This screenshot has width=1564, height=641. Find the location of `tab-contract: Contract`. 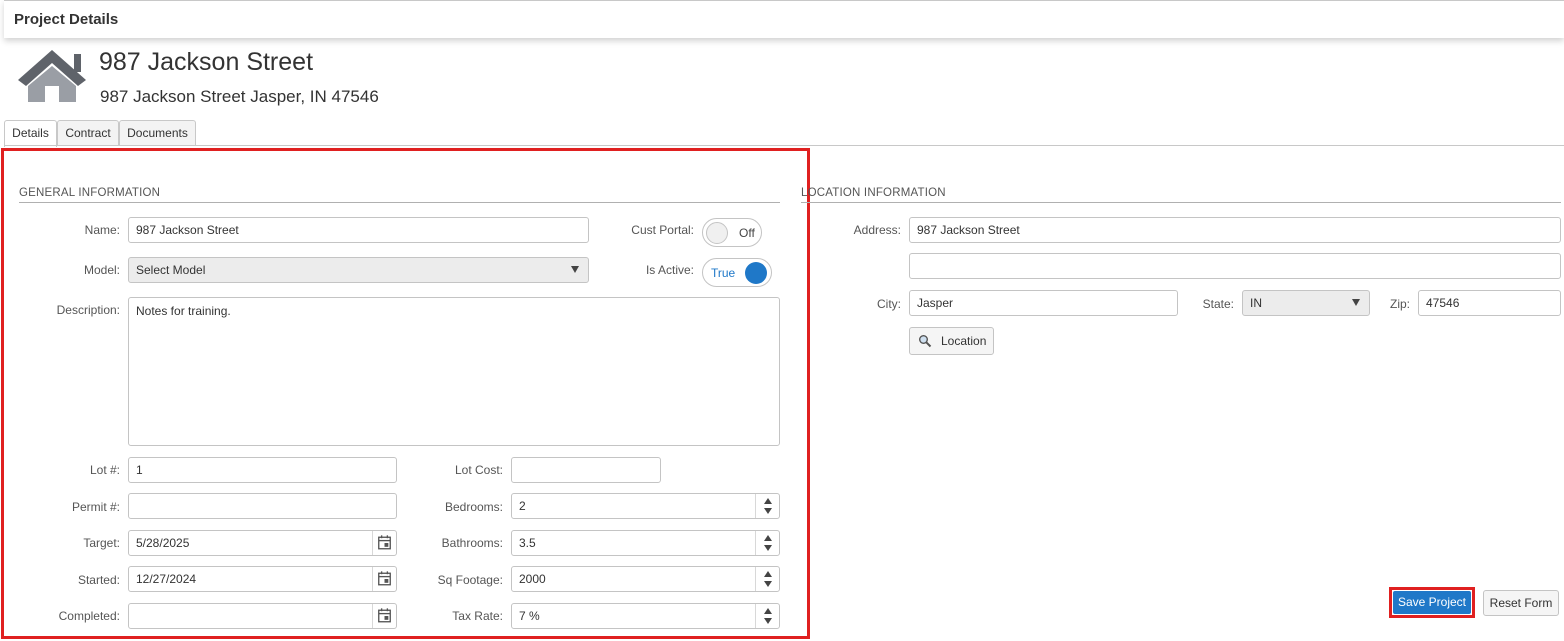

tab-contract: Contract is located at coordinates (88, 133).